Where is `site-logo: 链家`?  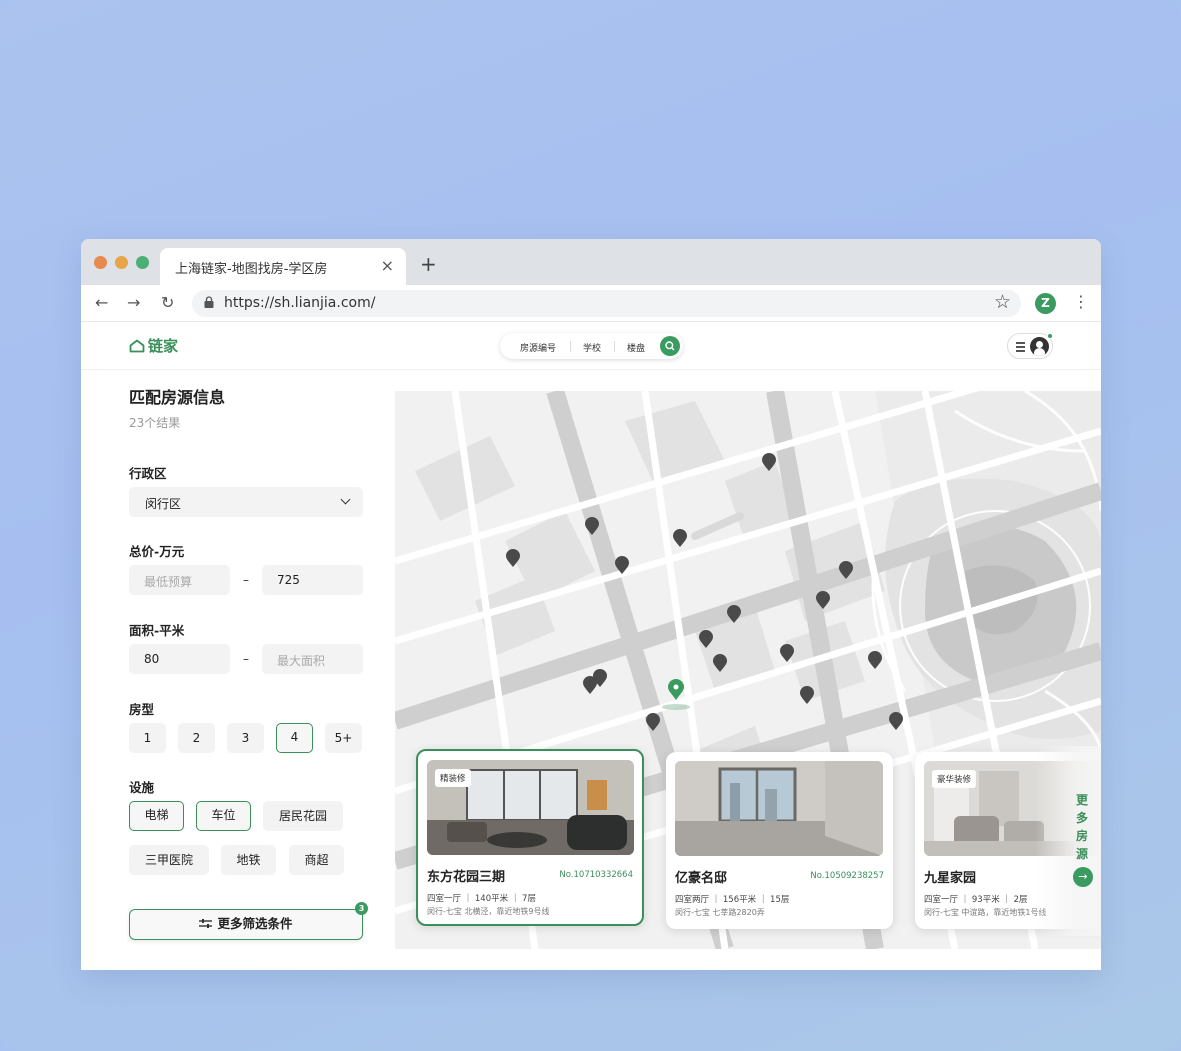
site-logo: 链家 is located at coordinates (153, 345).